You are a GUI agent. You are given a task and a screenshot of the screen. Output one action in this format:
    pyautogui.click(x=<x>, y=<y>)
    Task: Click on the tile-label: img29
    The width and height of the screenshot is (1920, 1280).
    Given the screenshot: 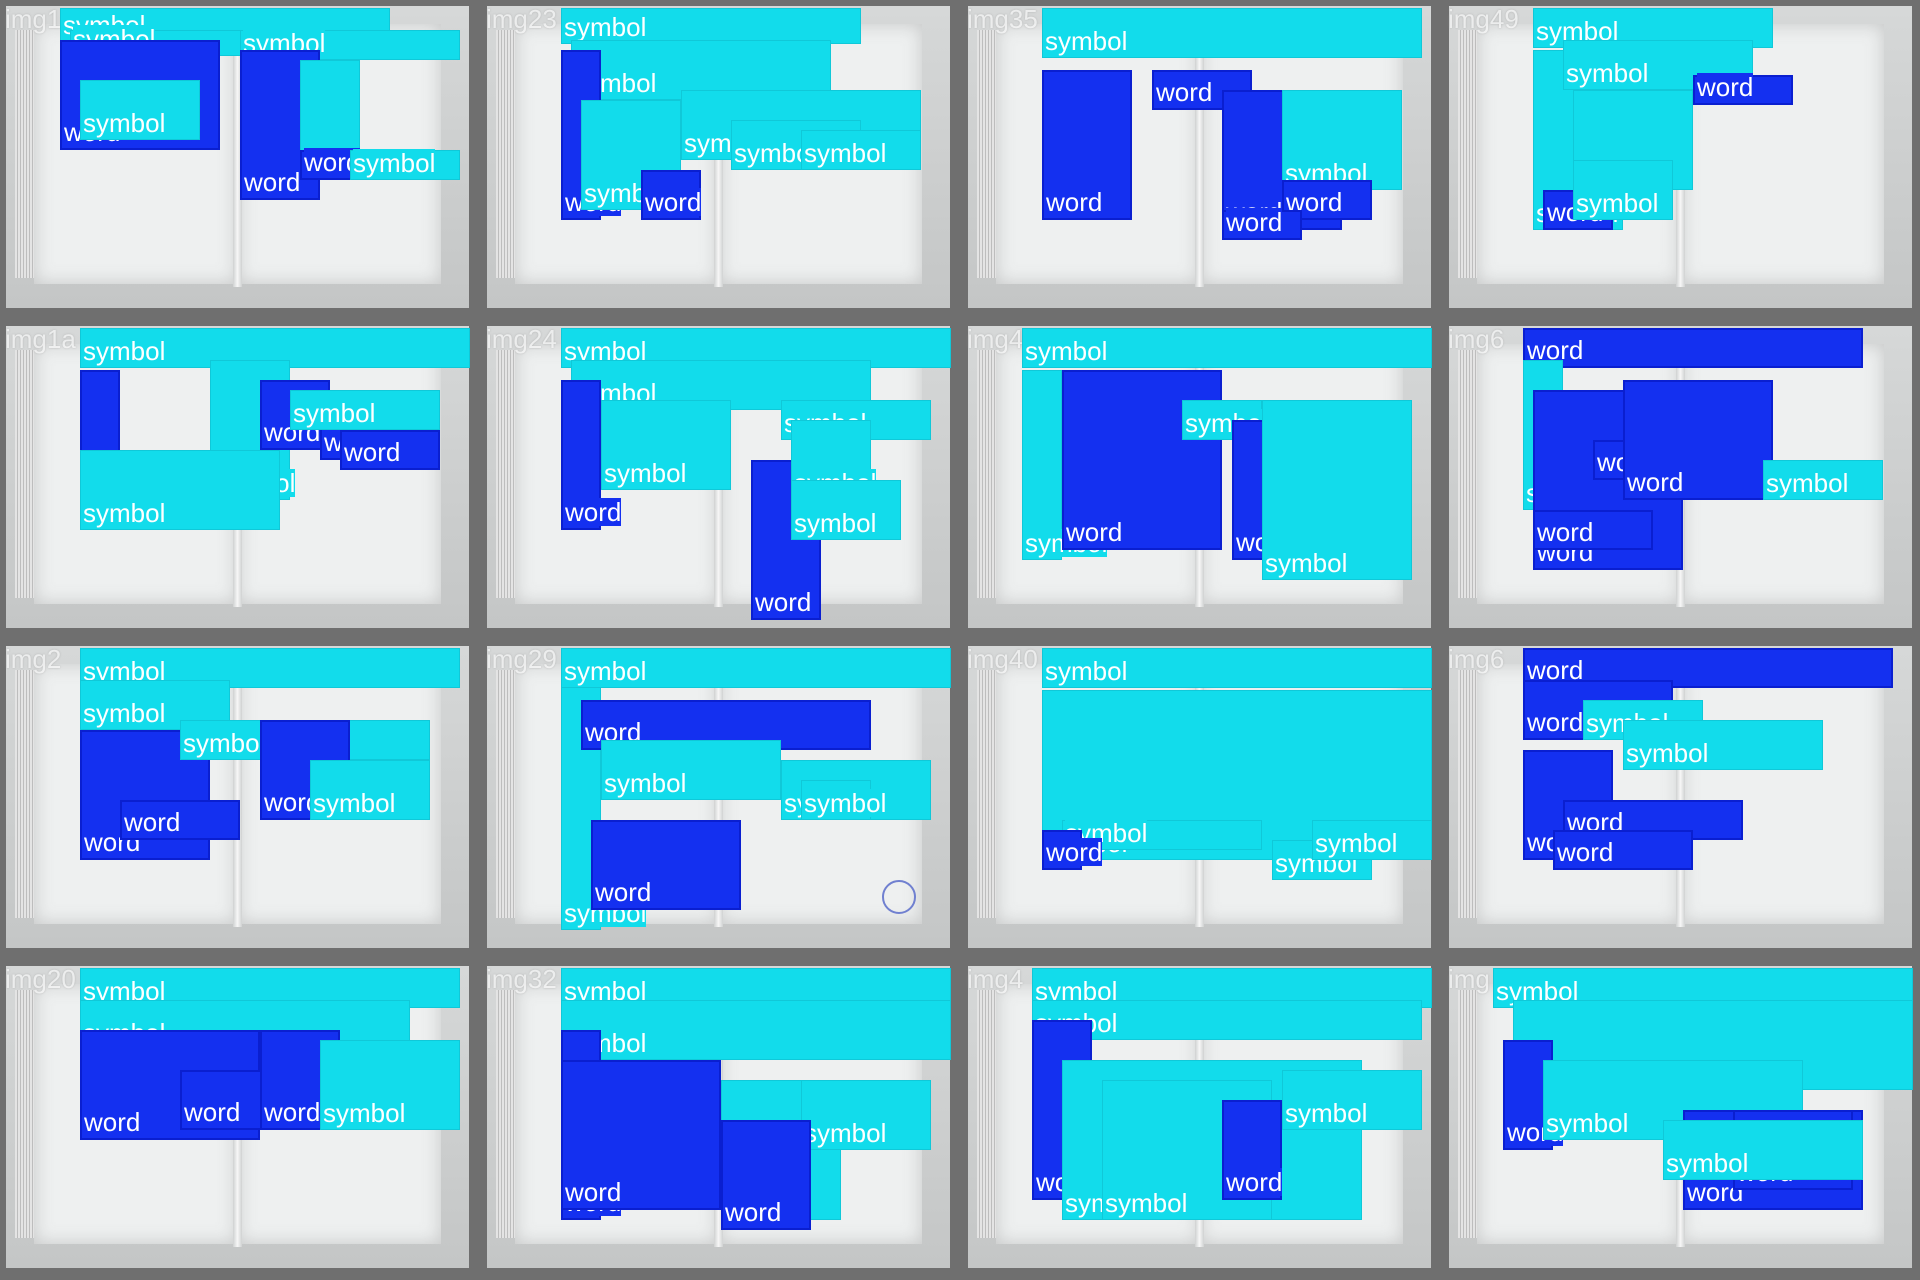 What is the action you would take?
    pyautogui.click(x=521, y=659)
    